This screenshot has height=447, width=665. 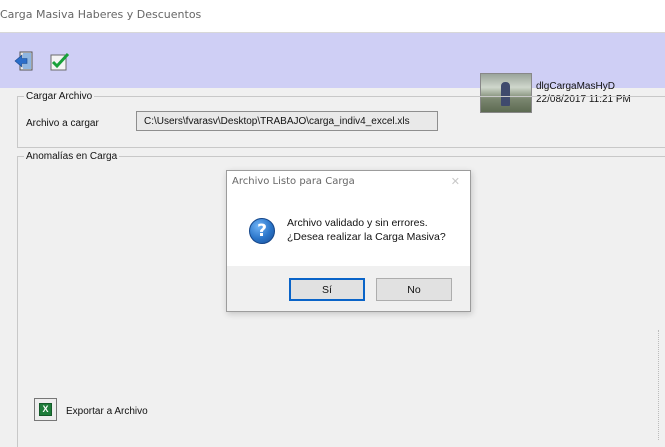 What do you see at coordinates (24, 61) in the screenshot?
I see `exit-icon` at bounding box center [24, 61].